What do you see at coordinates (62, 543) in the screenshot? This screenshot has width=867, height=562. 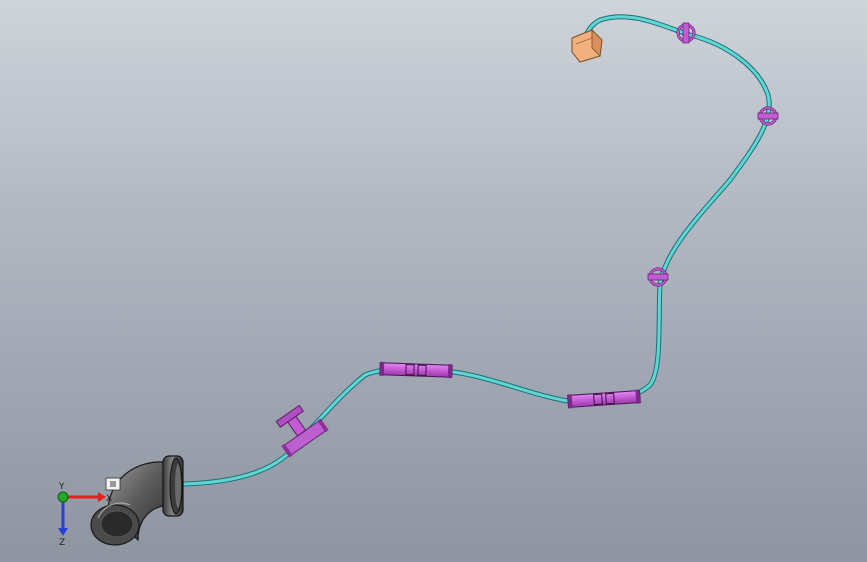 I see `z-axis-label: Z` at bounding box center [62, 543].